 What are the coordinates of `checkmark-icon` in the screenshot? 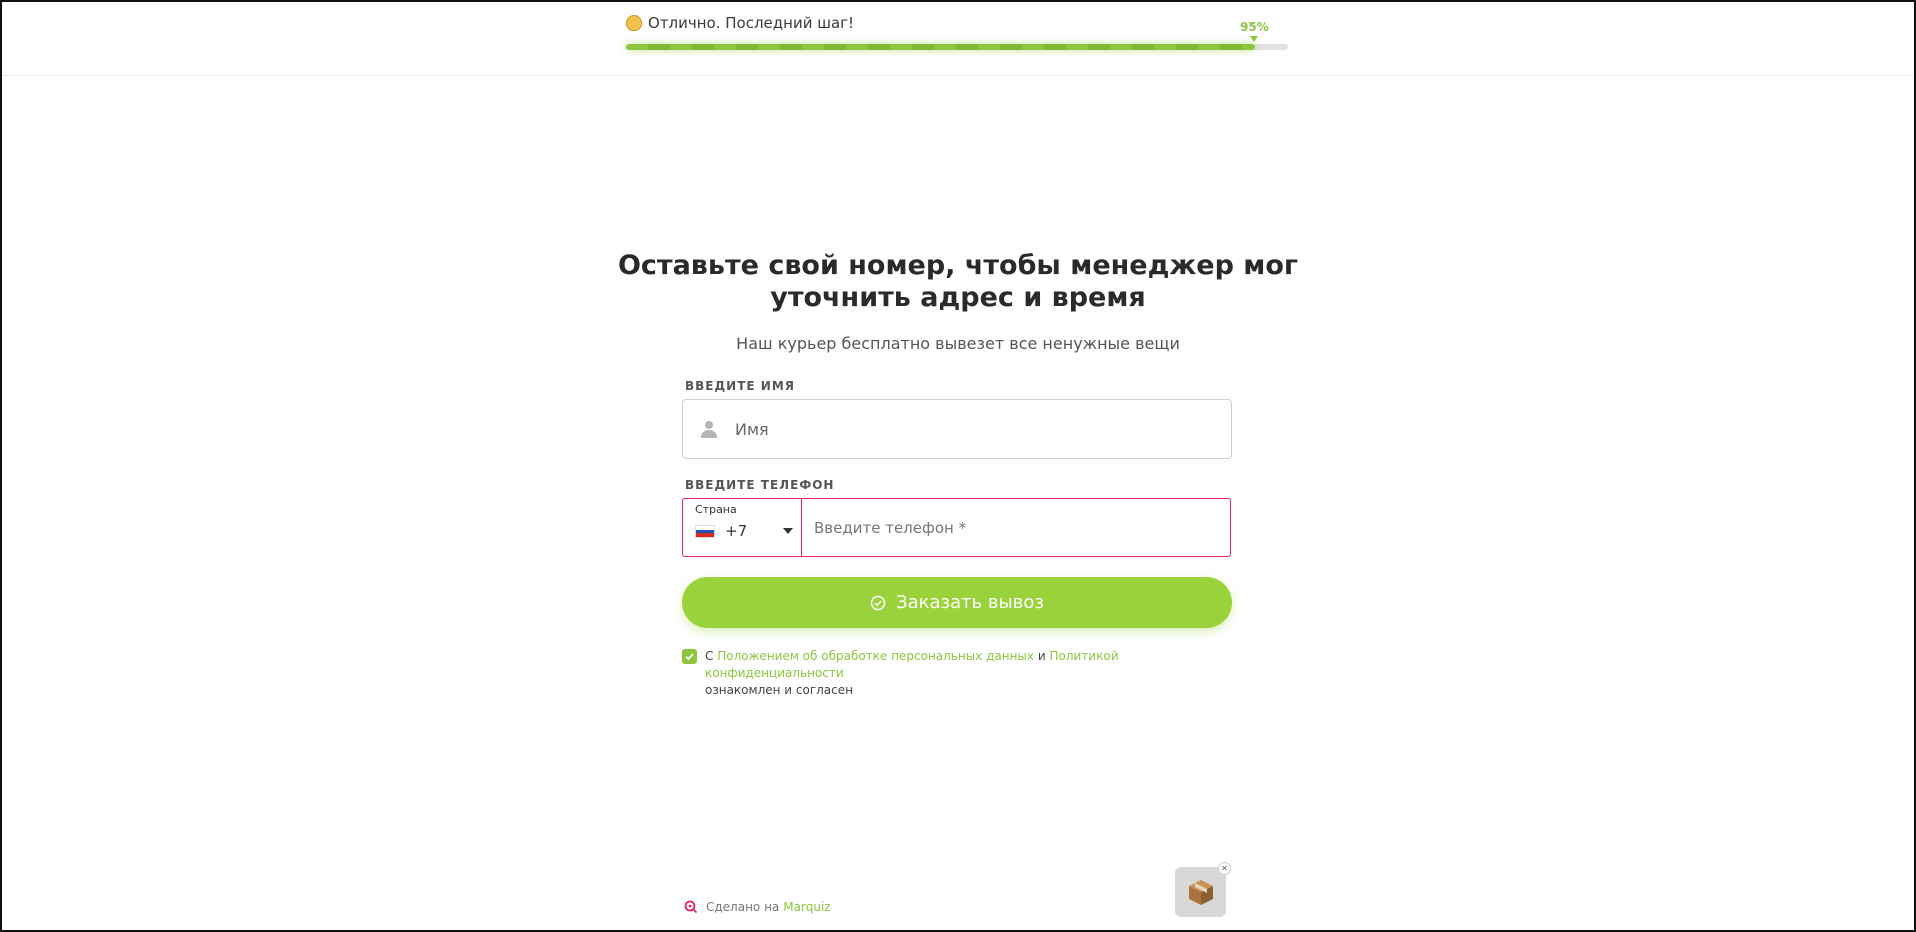 It's located at (689, 657).